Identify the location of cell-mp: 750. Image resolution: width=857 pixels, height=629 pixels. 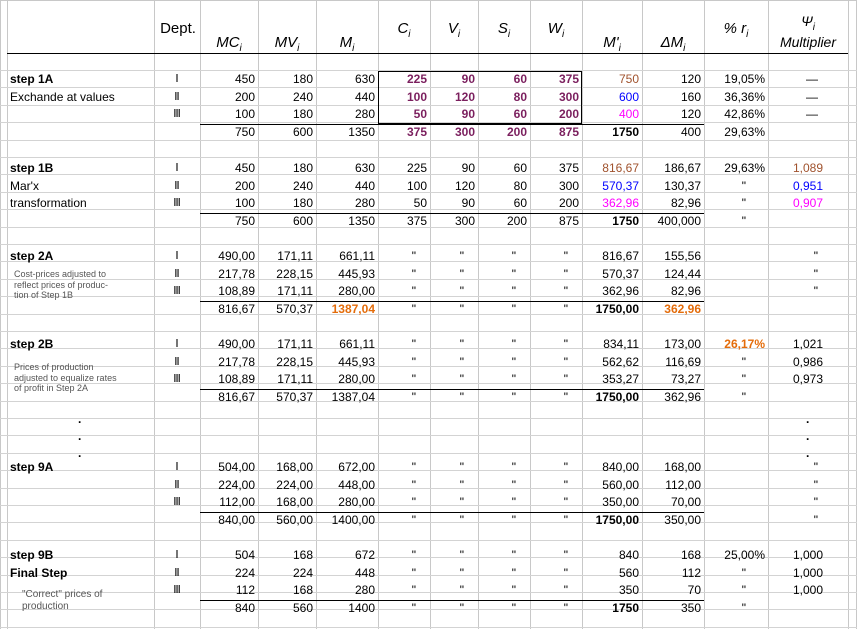
(628, 79).